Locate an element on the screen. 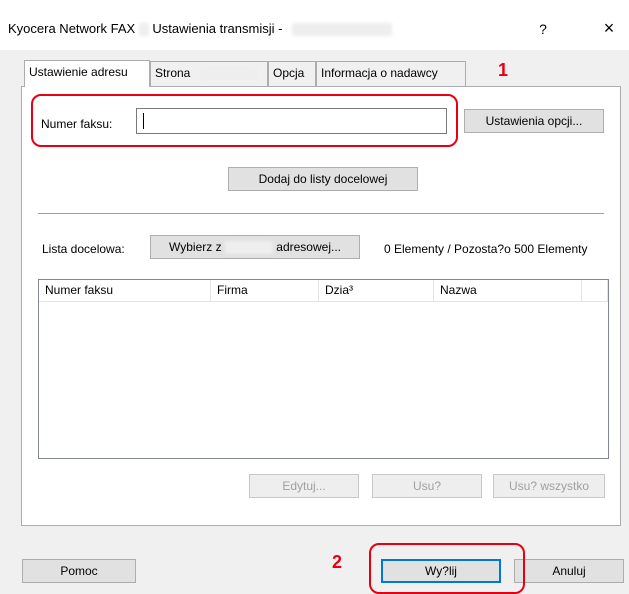 This screenshot has width=629, height=594. annotation-marker-2: 2 is located at coordinates (337, 562).